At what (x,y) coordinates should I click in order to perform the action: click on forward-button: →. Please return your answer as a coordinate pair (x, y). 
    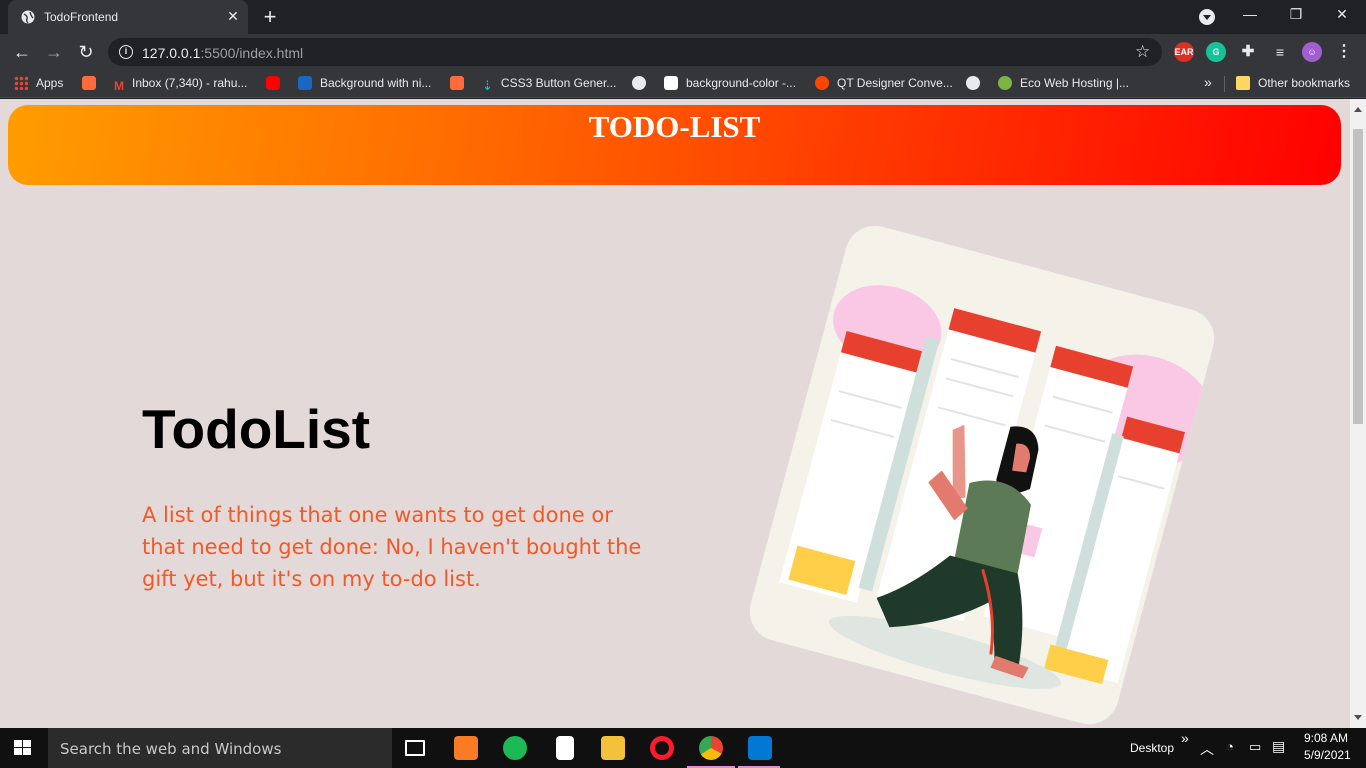
    Looking at the image, I should click on (54, 52).